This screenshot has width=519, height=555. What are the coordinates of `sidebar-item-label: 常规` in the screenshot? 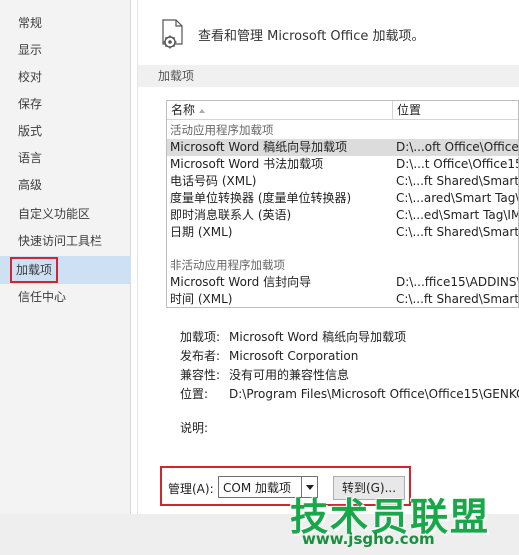 It's located at (30, 23).